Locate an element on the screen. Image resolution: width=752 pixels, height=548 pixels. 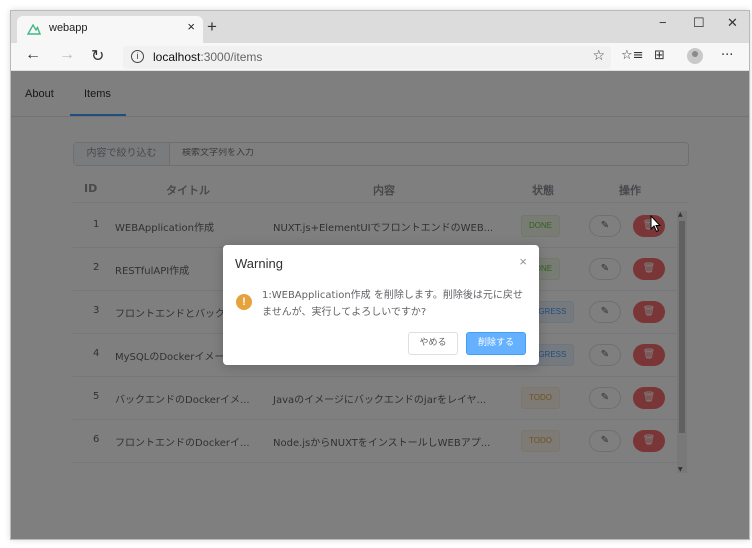
browser-tab: webapp × is located at coordinates (110, 29).